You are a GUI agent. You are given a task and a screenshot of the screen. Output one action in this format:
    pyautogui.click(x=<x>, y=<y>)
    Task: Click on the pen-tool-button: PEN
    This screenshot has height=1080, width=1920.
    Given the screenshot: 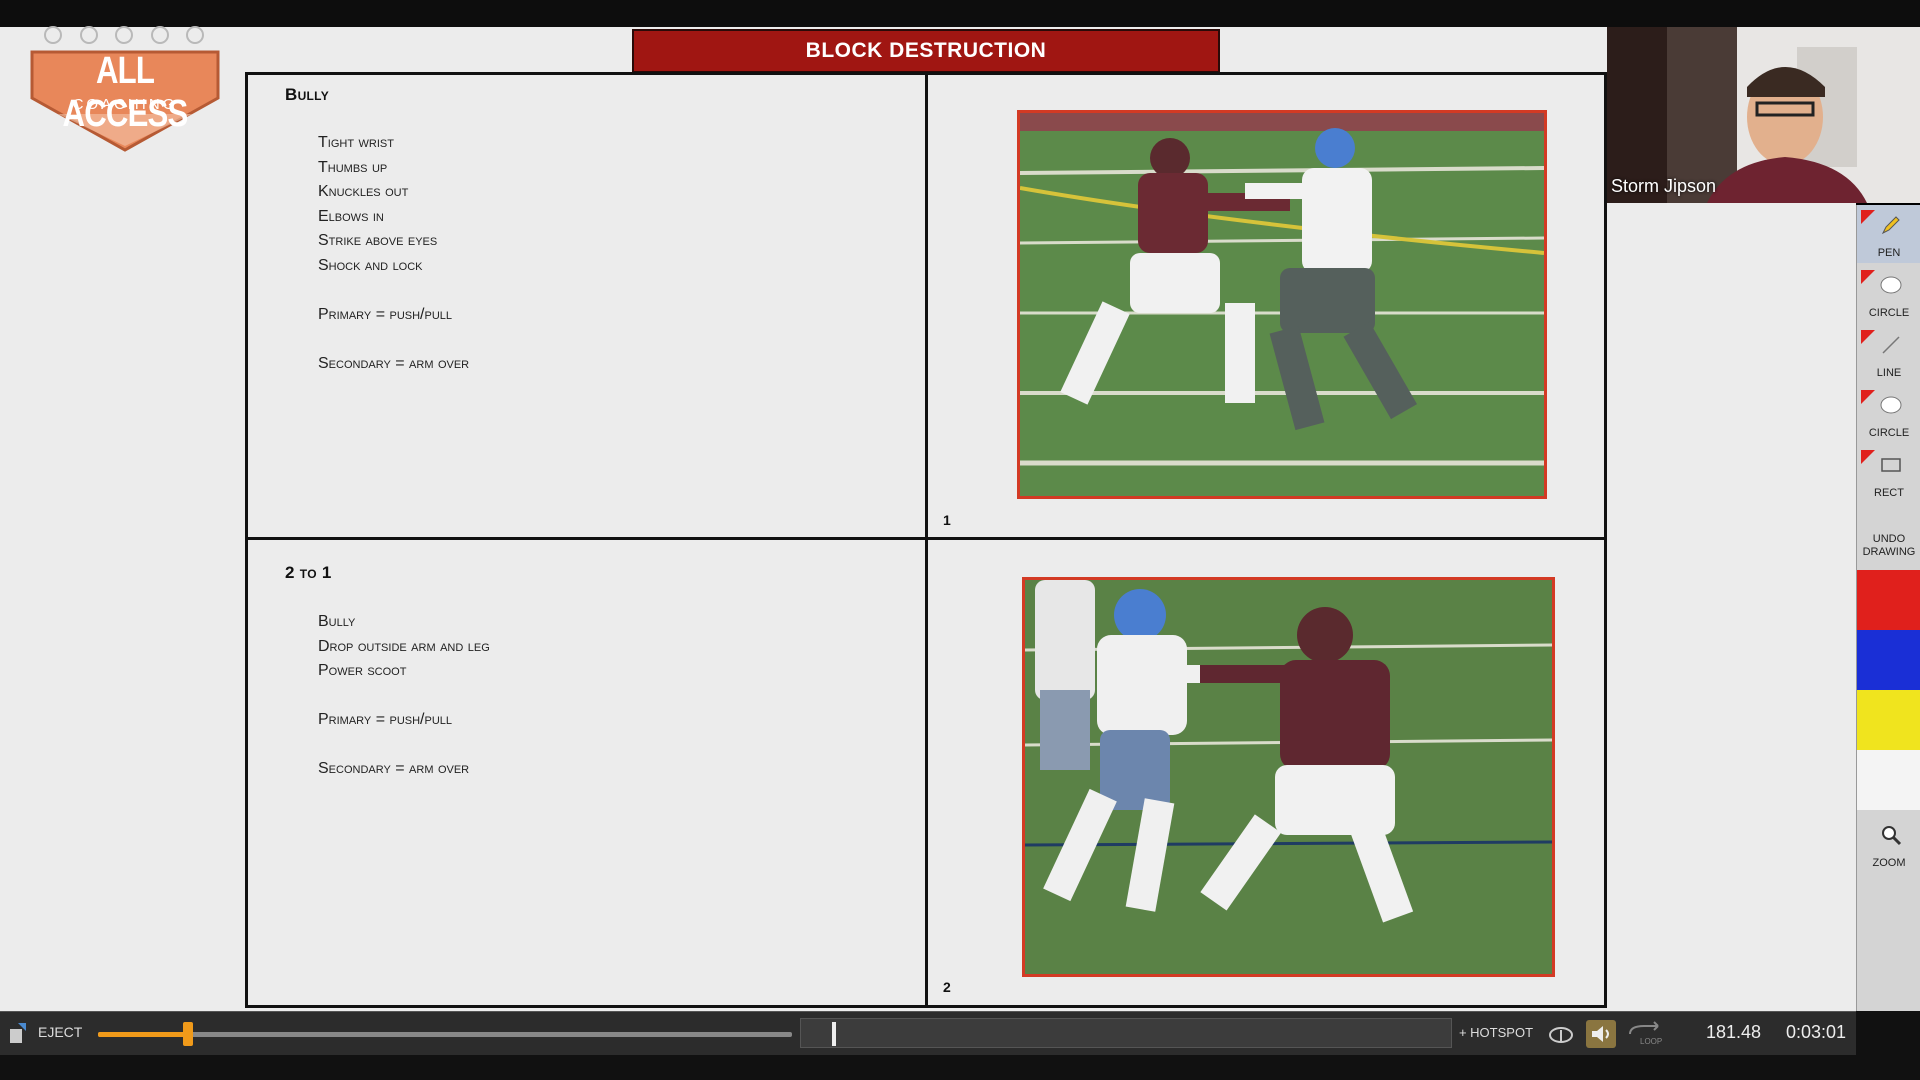 What is the action you would take?
    pyautogui.click(x=1888, y=234)
    